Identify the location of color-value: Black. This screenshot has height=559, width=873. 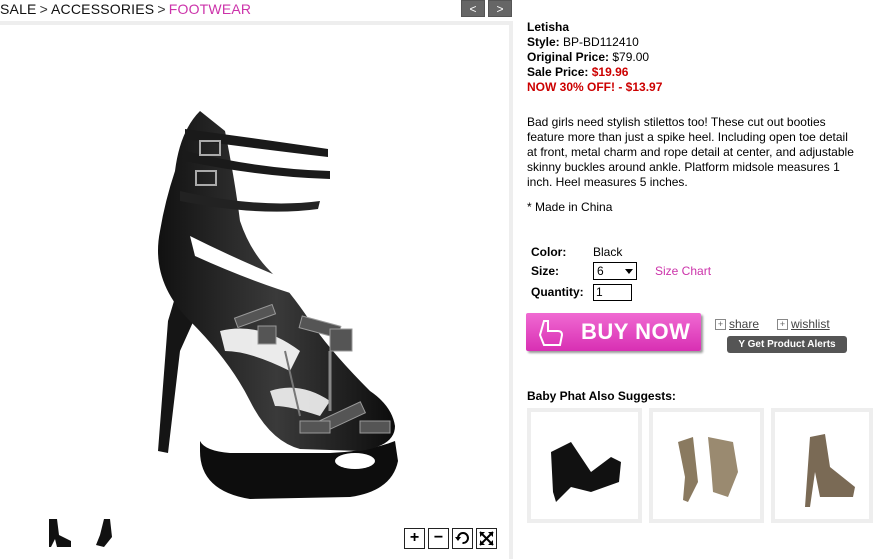
(608, 252).